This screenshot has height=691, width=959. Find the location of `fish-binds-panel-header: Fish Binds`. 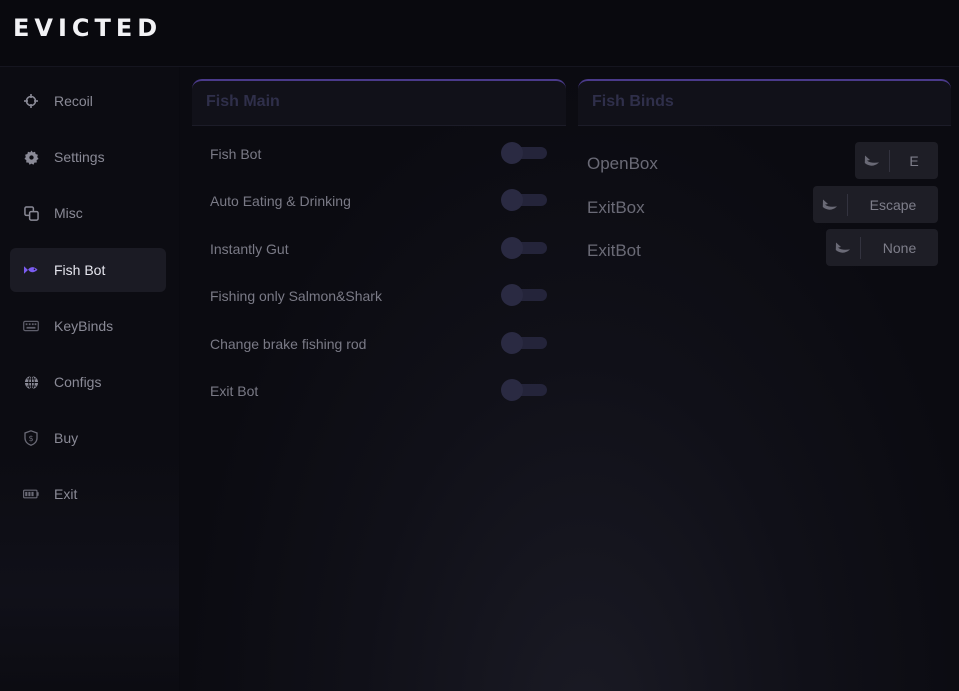

fish-binds-panel-header: Fish Binds is located at coordinates (764, 102).